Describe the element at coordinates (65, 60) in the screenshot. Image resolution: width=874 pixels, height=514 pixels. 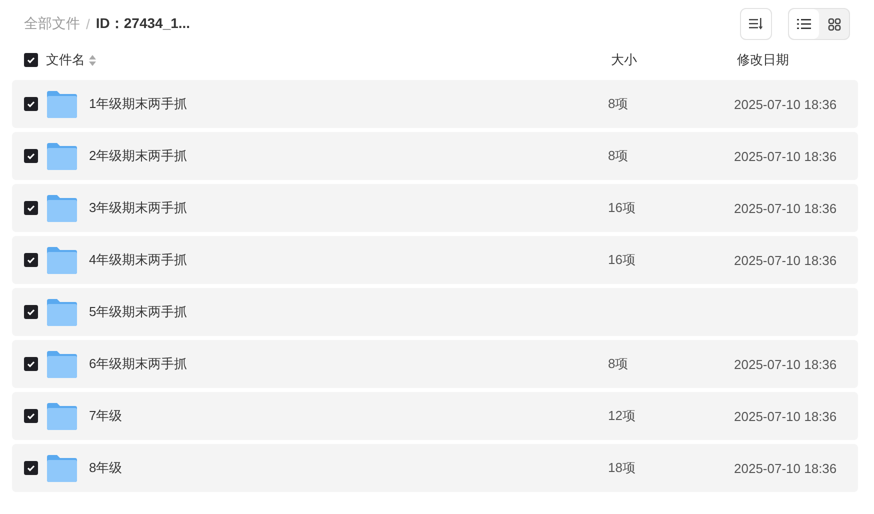
I see `column-header: 文件名` at that location.